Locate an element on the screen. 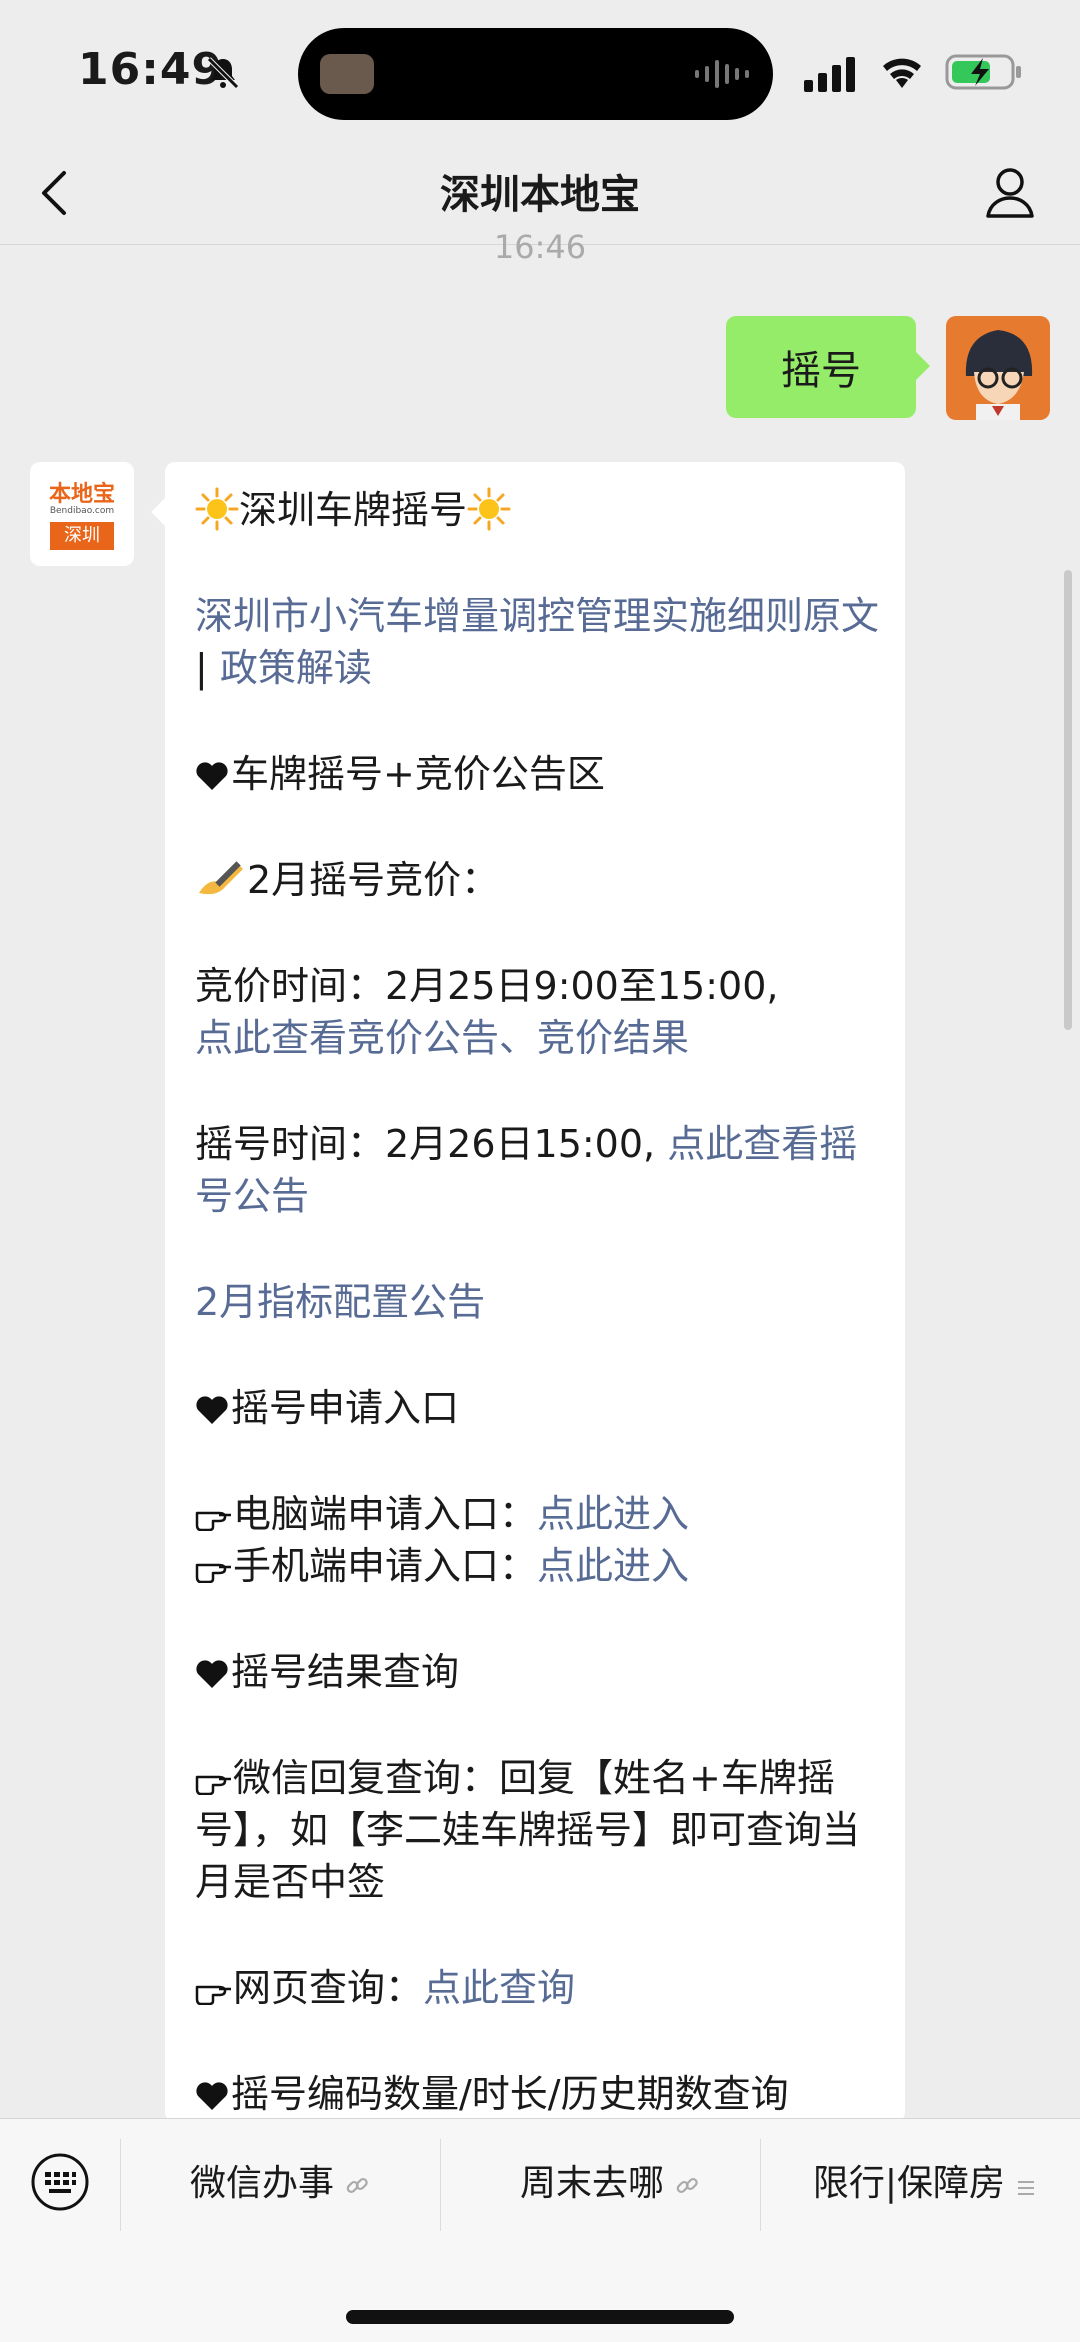 This screenshot has height=2342, width=1080. policy-link: 深圳市小汽车增量调控管理实施细则原文 is located at coordinates (537, 616).